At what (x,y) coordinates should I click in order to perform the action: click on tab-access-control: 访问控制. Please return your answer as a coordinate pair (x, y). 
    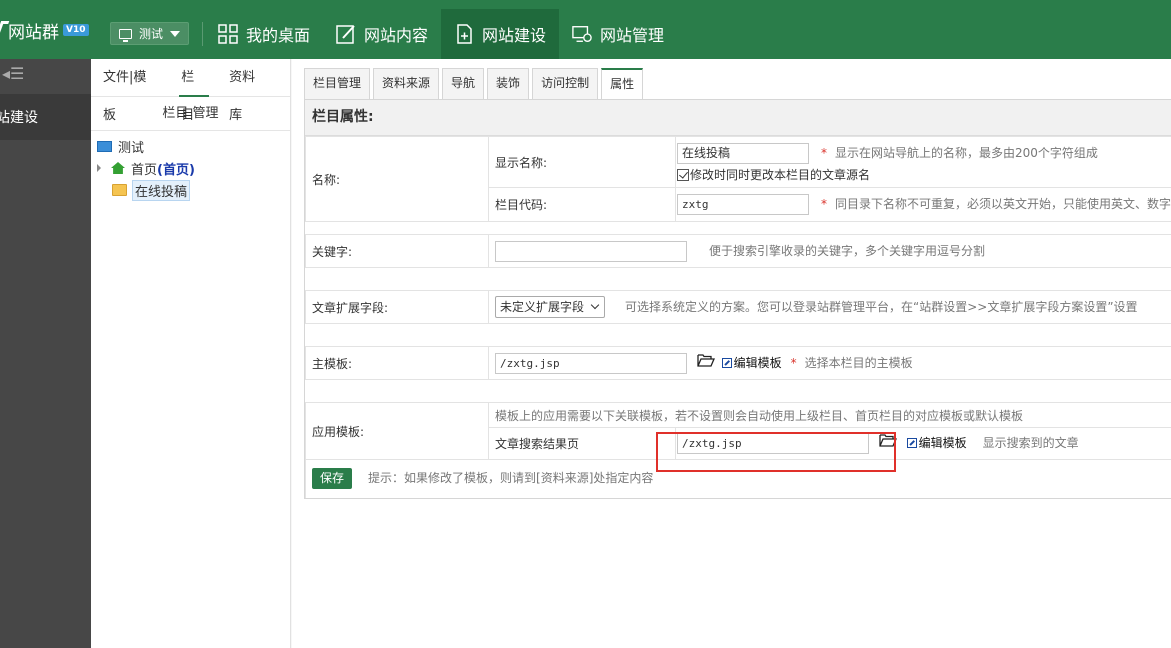
    Looking at the image, I should click on (565, 83).